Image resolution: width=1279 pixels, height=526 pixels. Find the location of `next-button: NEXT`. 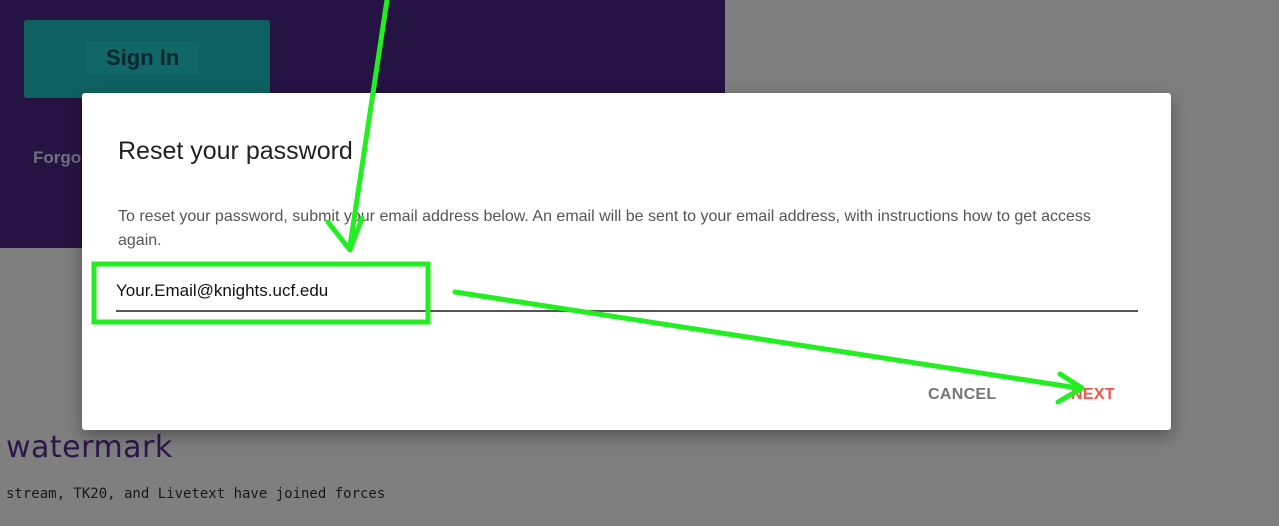

next-button: NEXT is located at coordinates (1093, 395).